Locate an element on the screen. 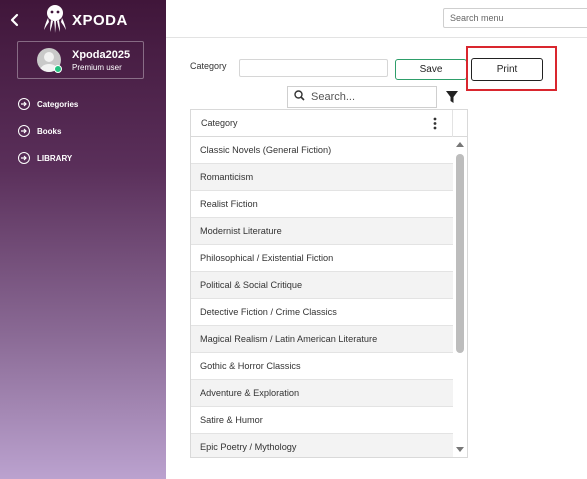  sidebar-item-label: Books is located at coordinates (49, 131).